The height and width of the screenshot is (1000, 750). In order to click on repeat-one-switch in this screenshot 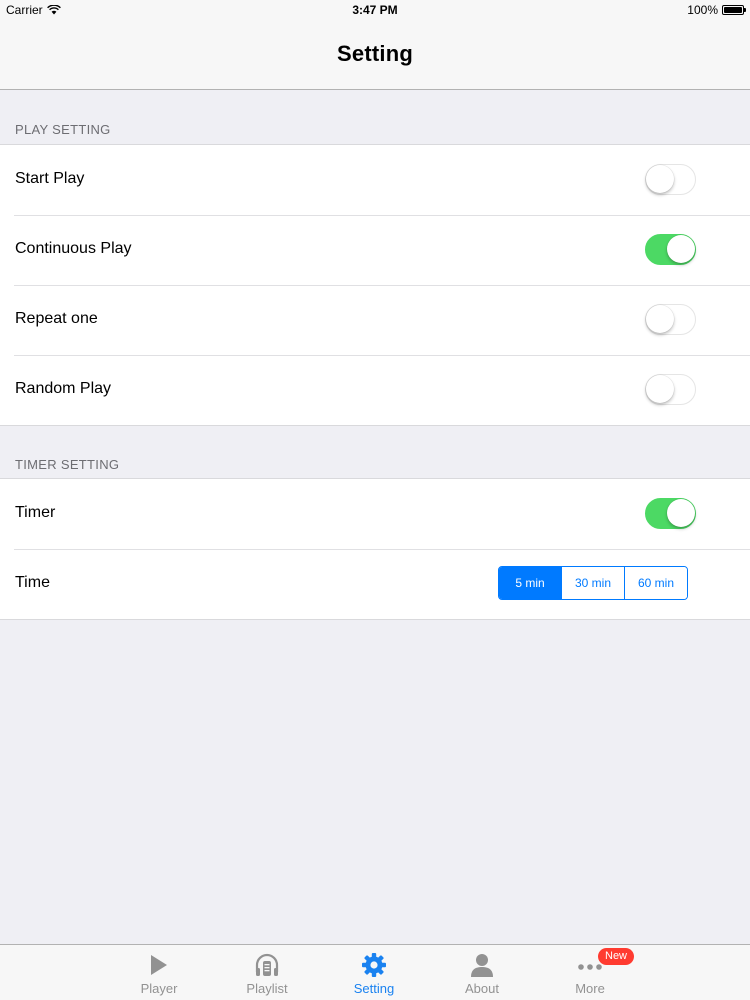, I will do `click(670, 319)`.